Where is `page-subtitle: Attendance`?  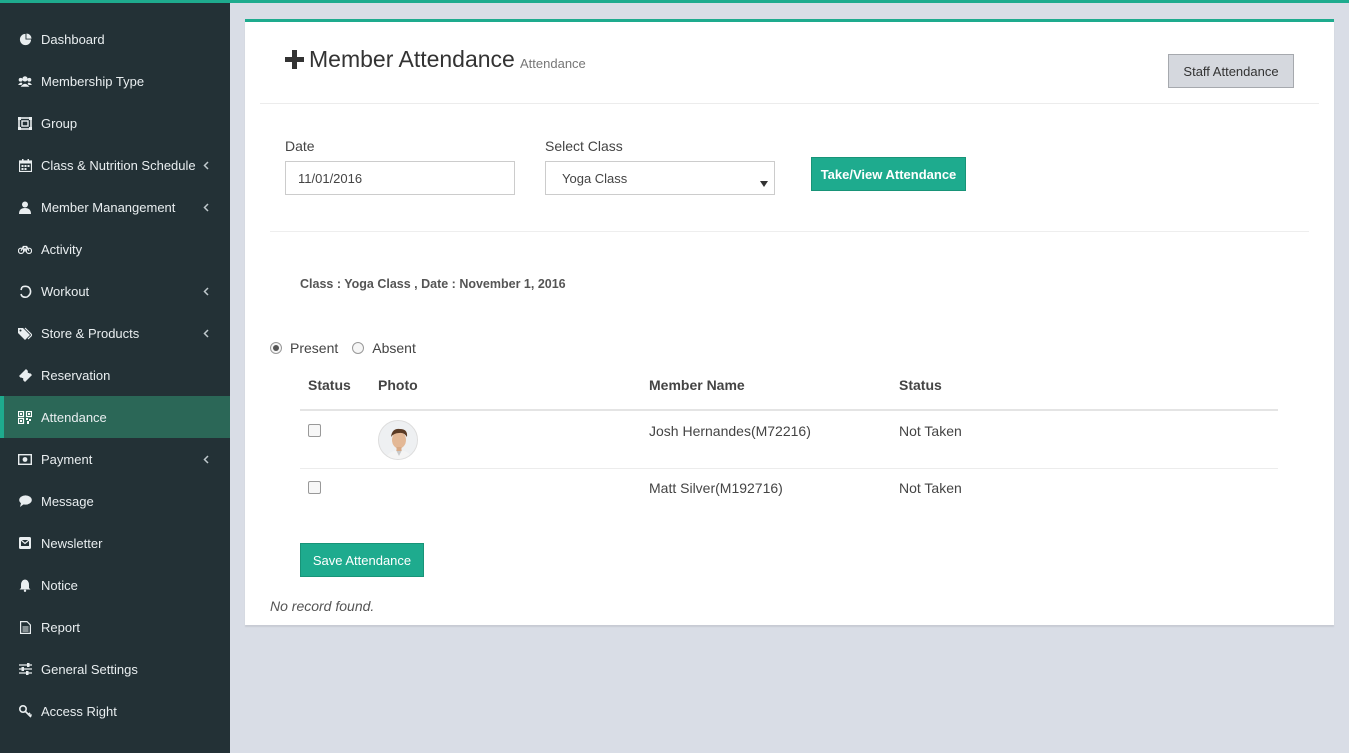
page-subtitle: Attendance is located at coordinates (553, 63).